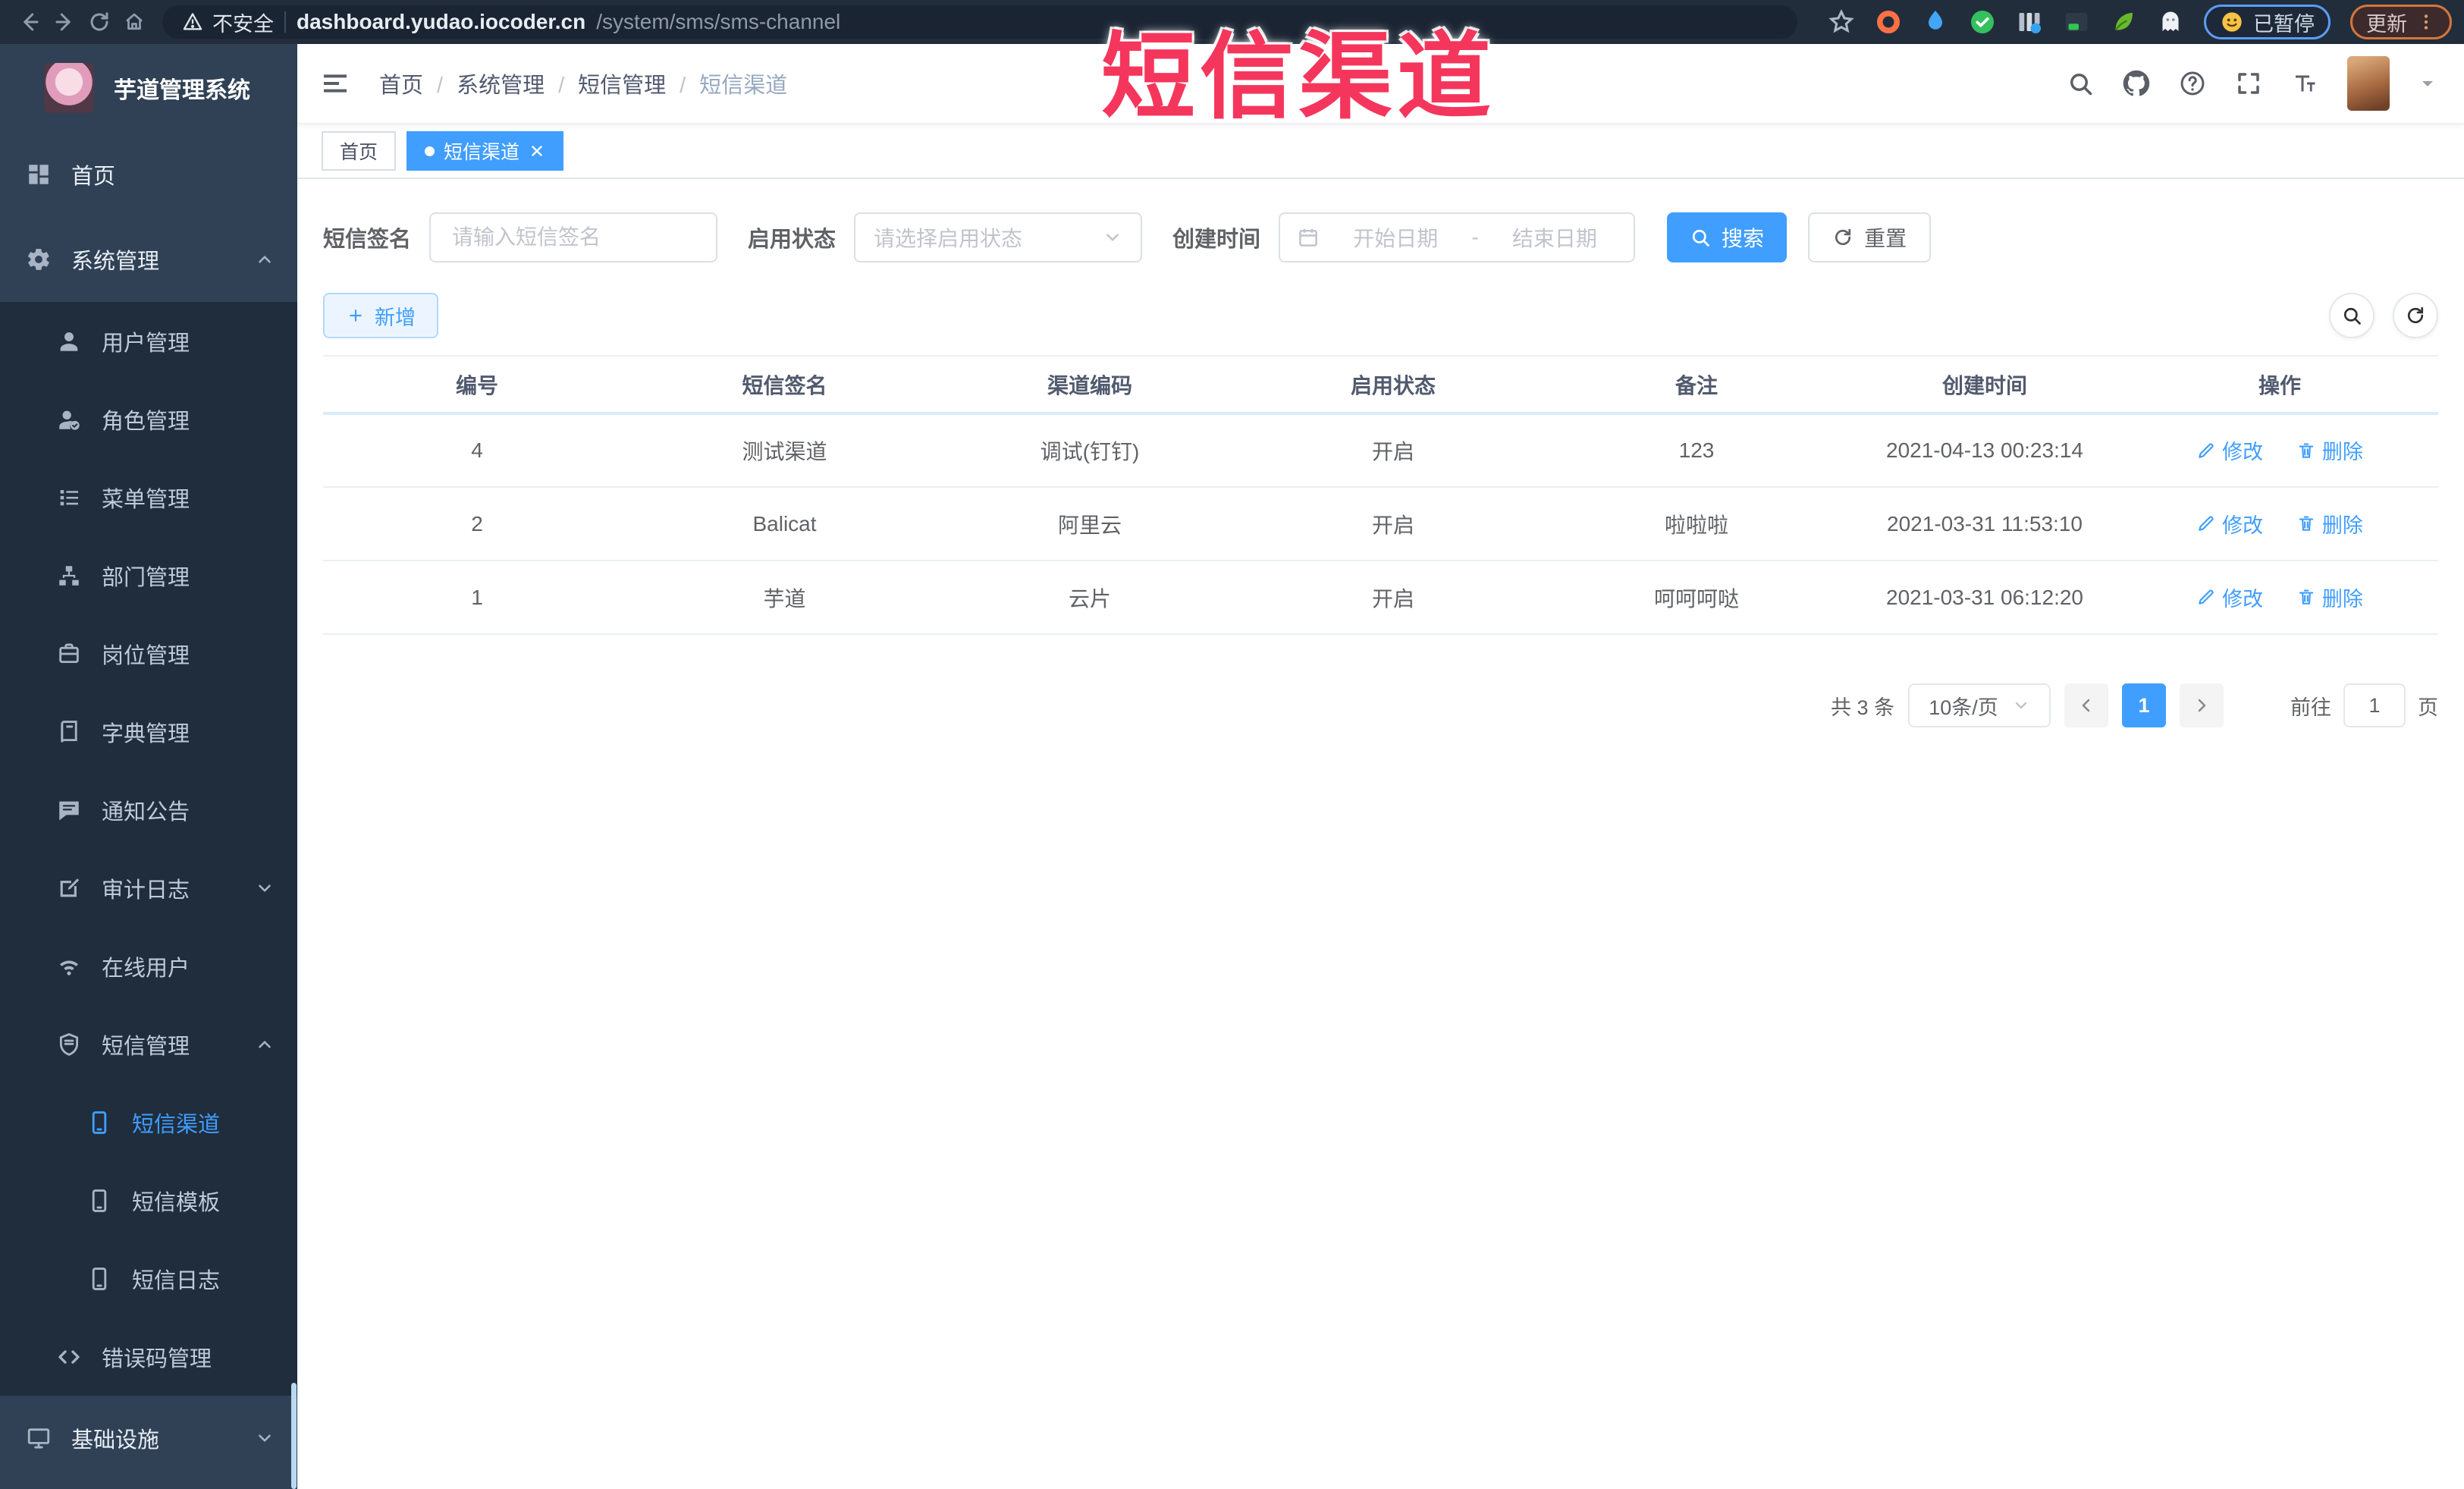 This screenshot has width=2464, height=1489. What do you see at coordinates (69, 654) in the screenshot?
I see `post-icon` at bounding box center [69, 654].